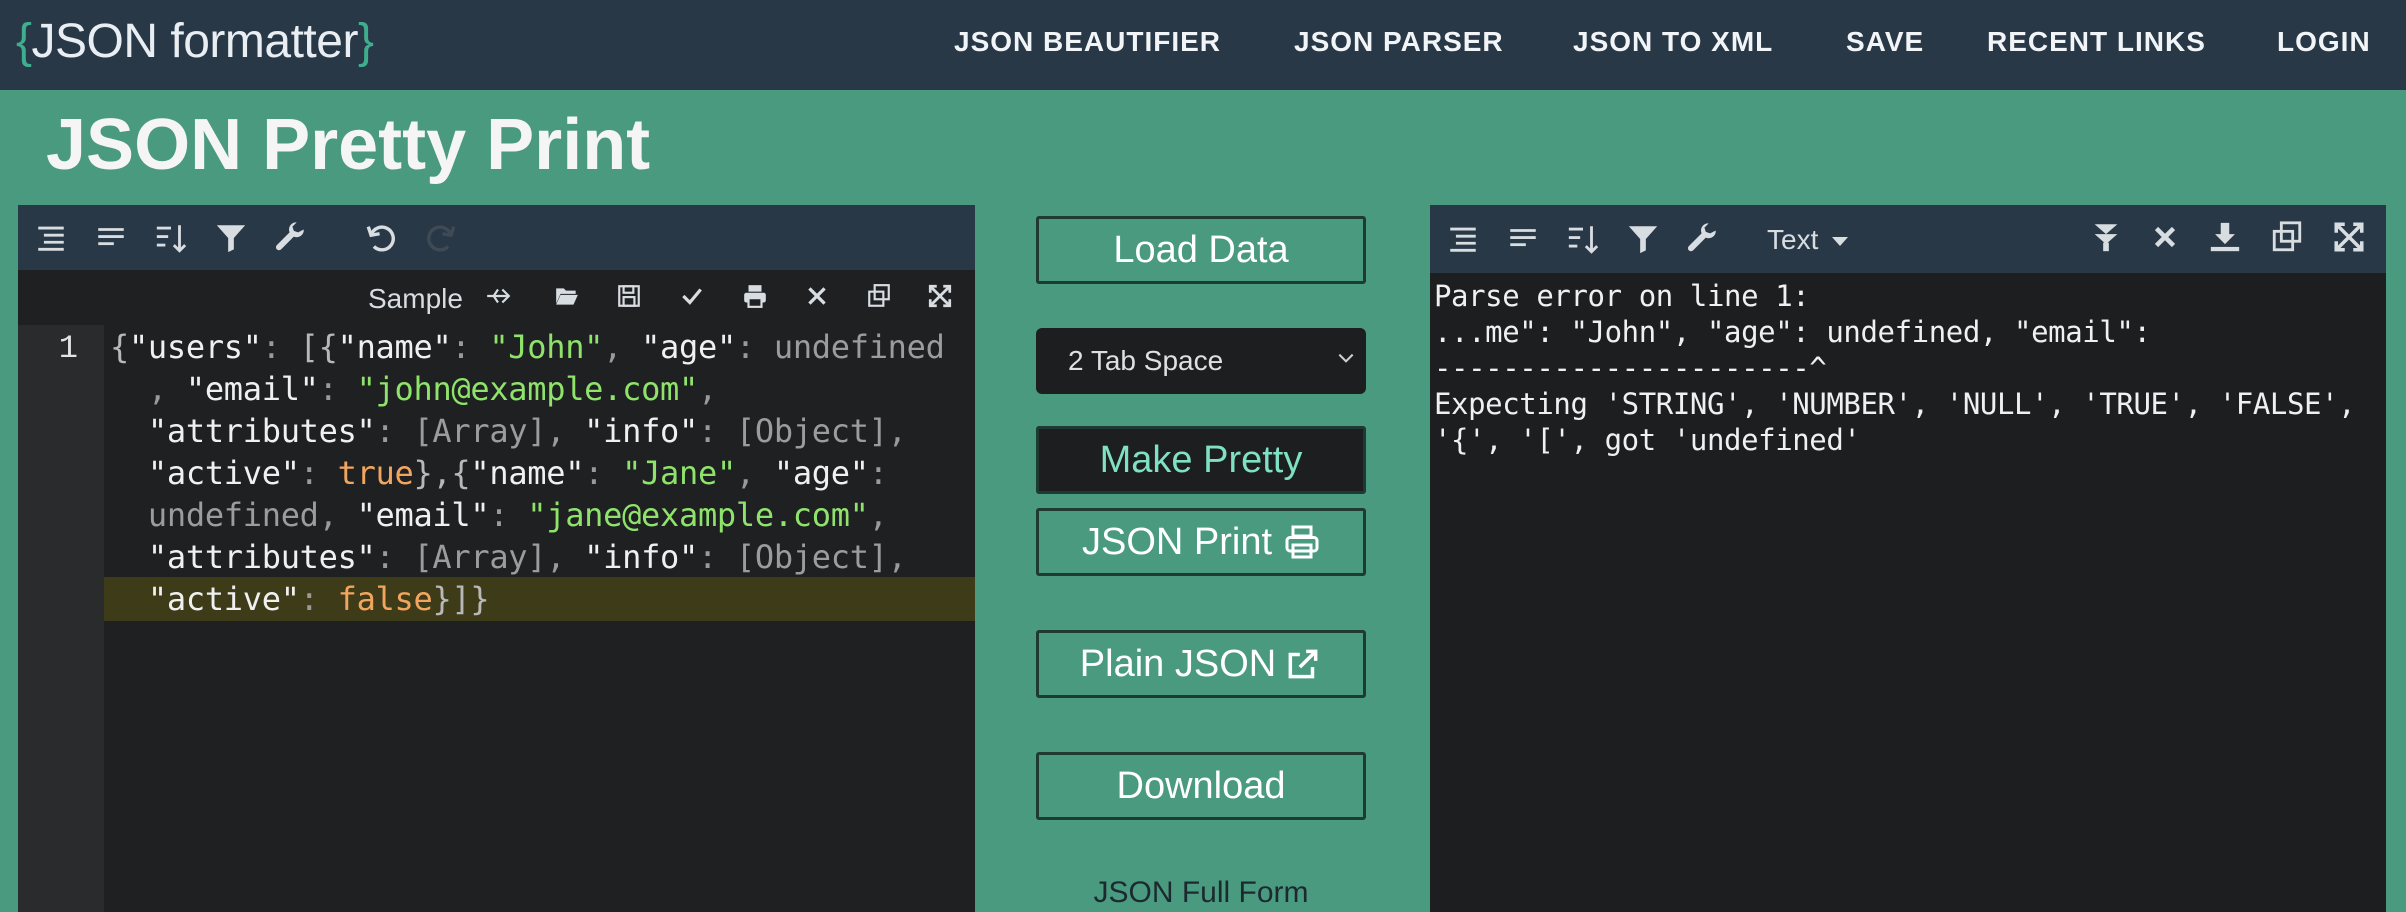 This screenshot has height=912, width=2406. Describe the element at coordinates (2225, 237) in the screenshot. I see `download-icon` at that location.